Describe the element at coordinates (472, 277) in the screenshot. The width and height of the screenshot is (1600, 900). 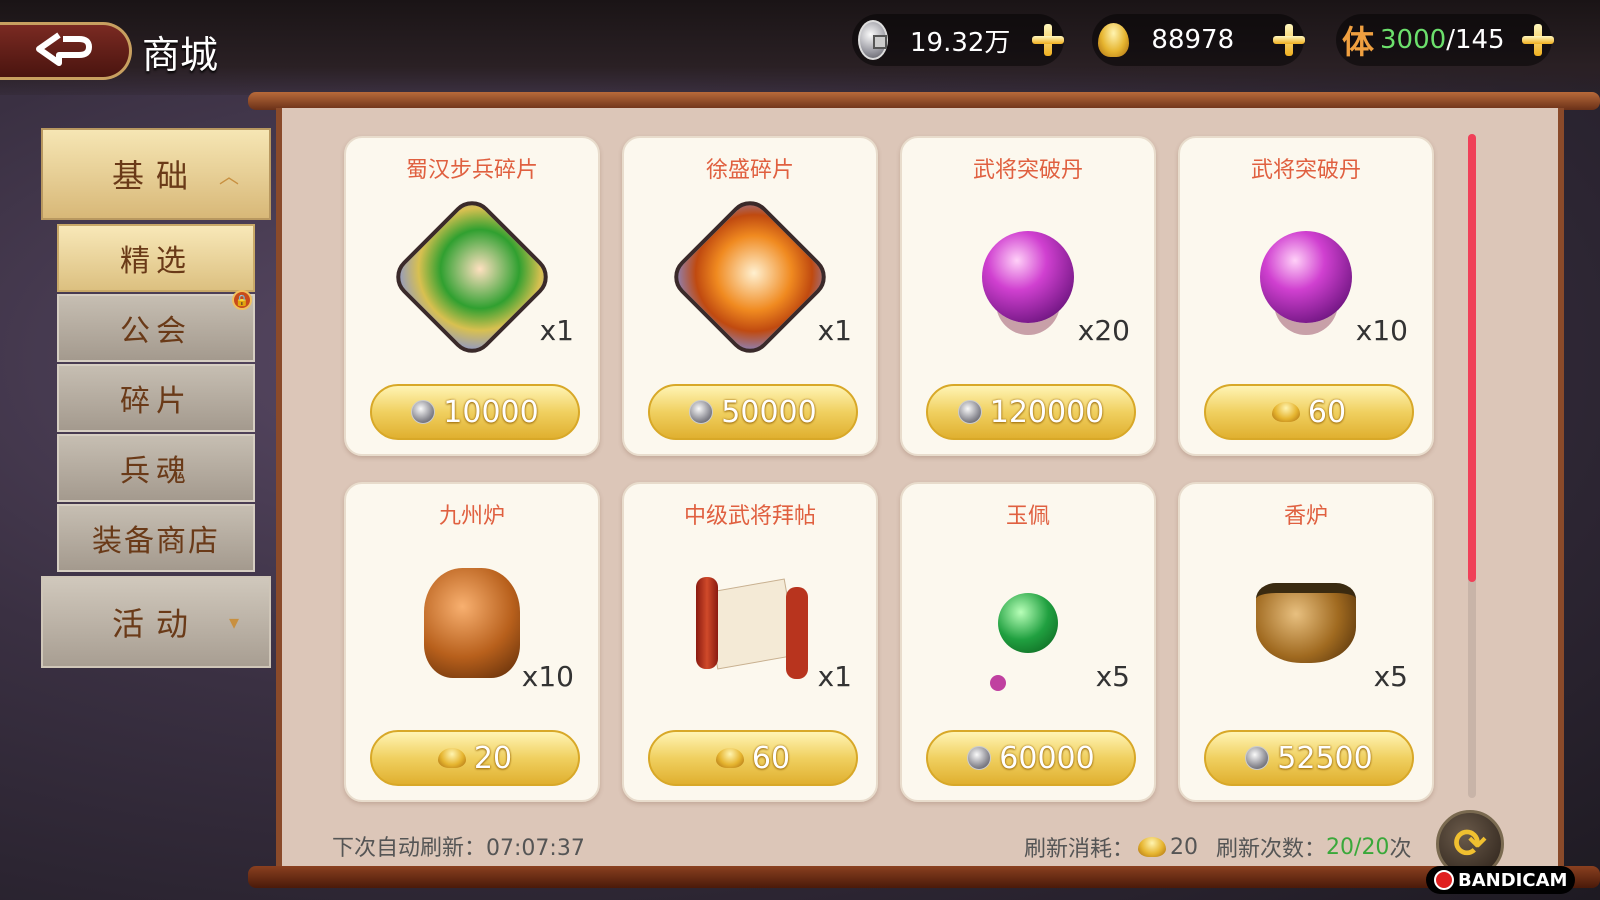
I see `infantry-fragment-icon` at that location.